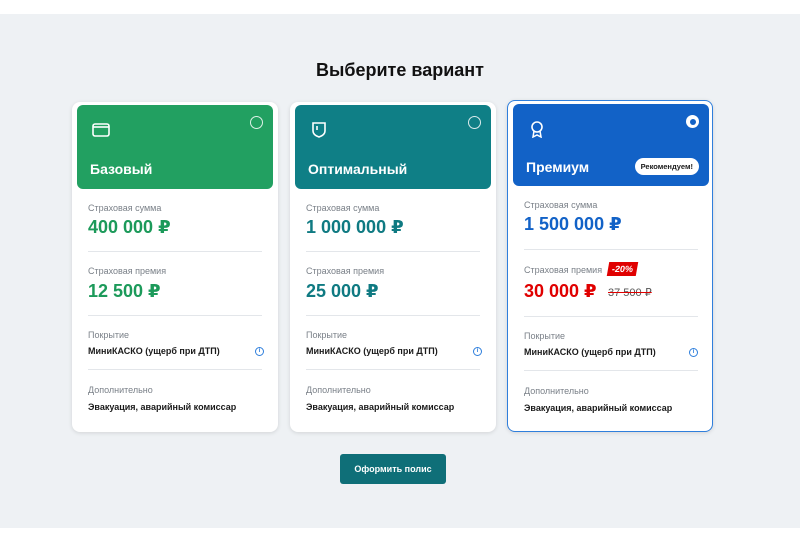 The image size is (800, 560). What do you see at coordinates (560, 291) in the screenshot?
I see `premium-value: 30 000 ₽` at bounding box center [560, 291].